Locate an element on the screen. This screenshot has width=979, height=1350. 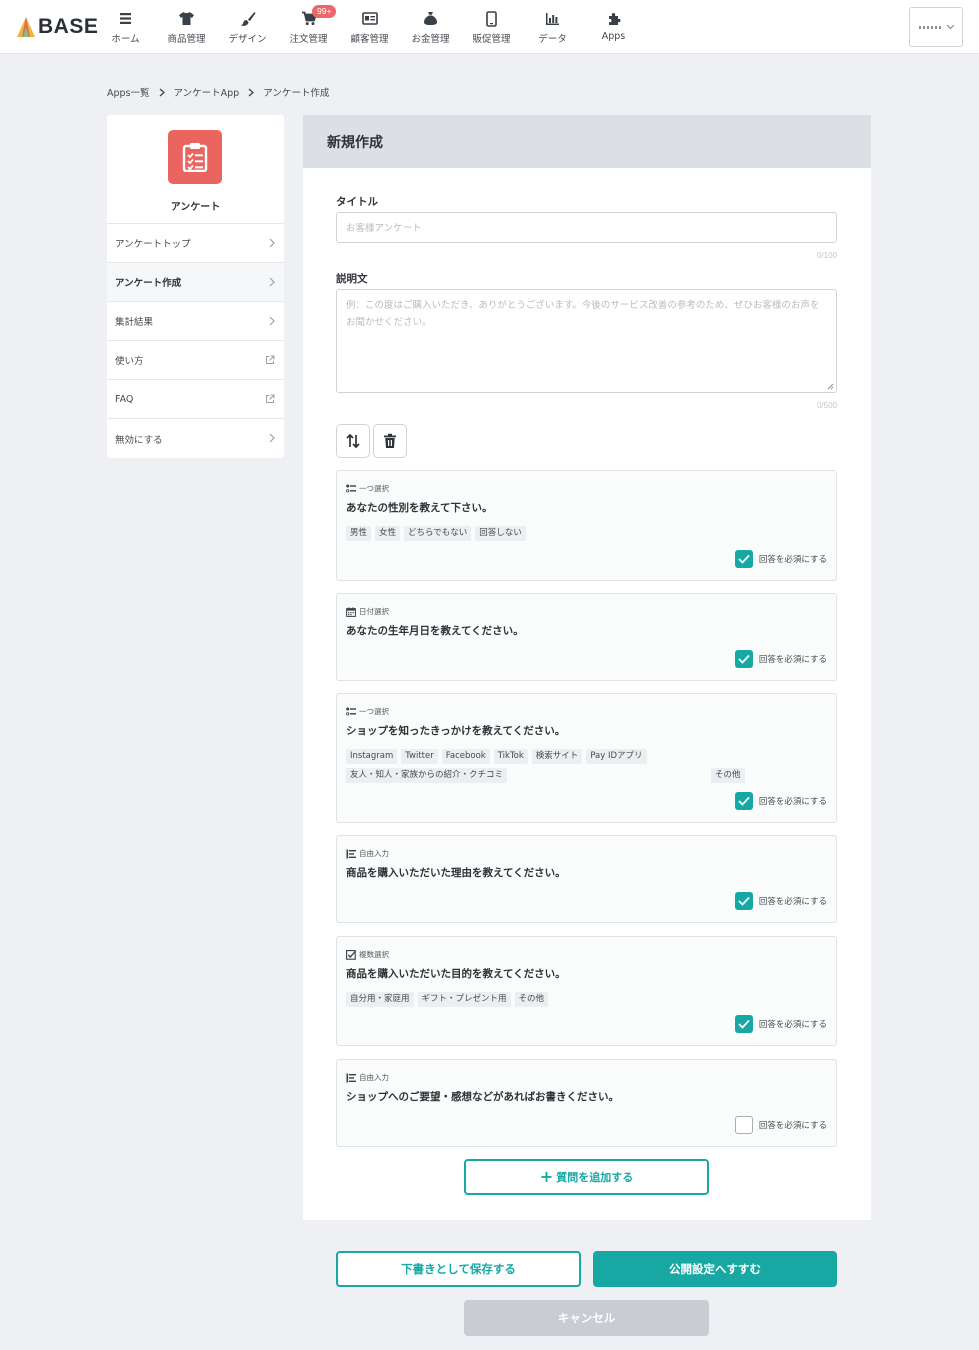
sidebar-item-label: 使い方 is located at coordinates (129, 361).